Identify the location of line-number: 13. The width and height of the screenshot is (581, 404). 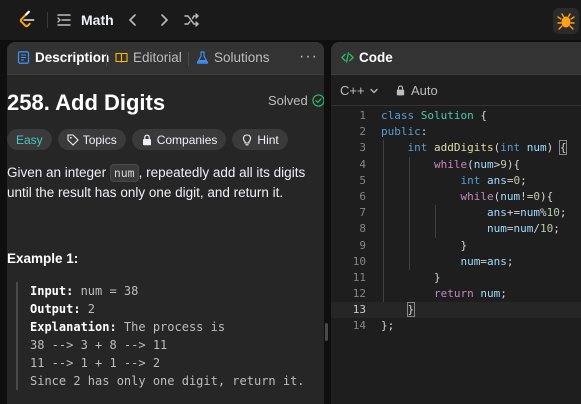
(359, 310).